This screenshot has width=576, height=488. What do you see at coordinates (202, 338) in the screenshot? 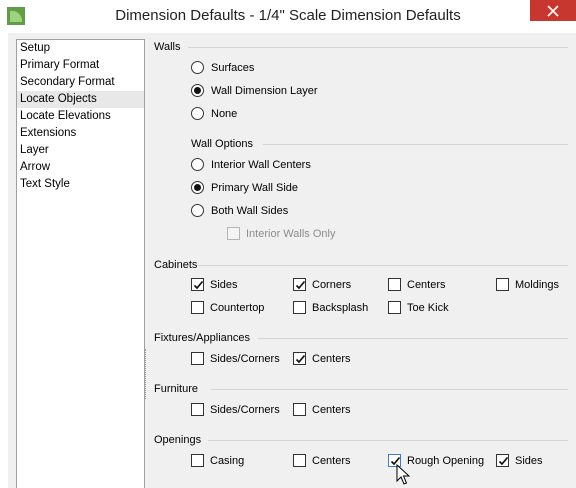
I see `fixtures-group-title: Fixtures/Appliances` at bounding box center [202, 338].